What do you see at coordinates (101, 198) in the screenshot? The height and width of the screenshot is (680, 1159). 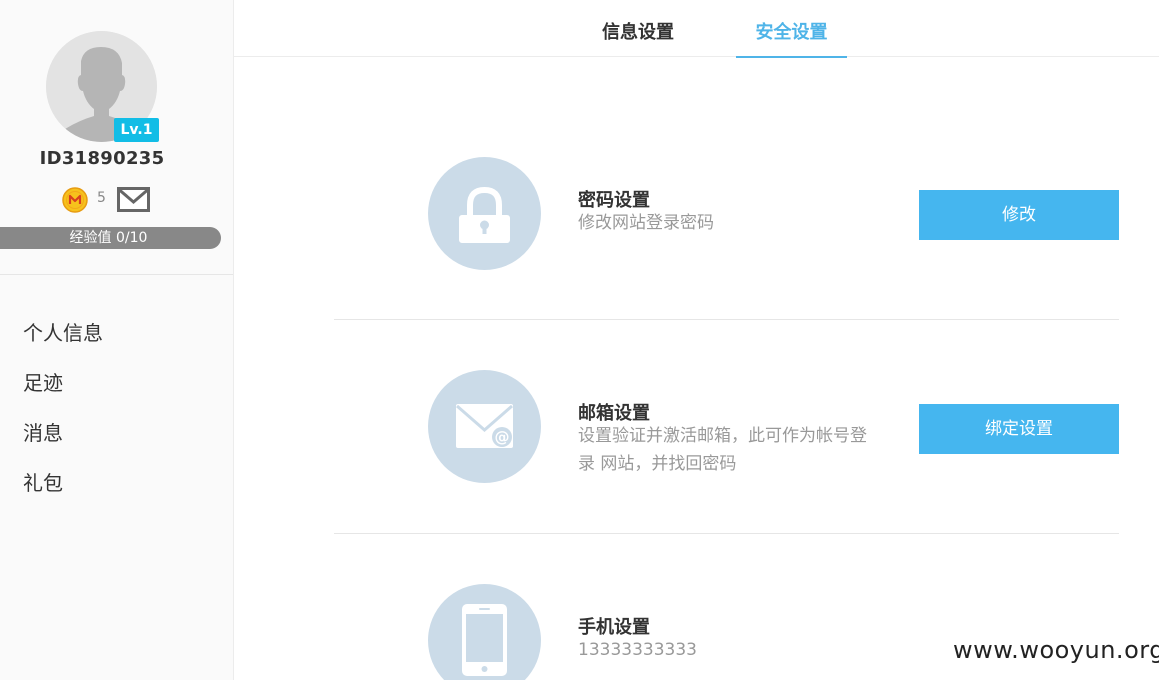 I see `coin-count: 5` at bounding box center [101, 198].